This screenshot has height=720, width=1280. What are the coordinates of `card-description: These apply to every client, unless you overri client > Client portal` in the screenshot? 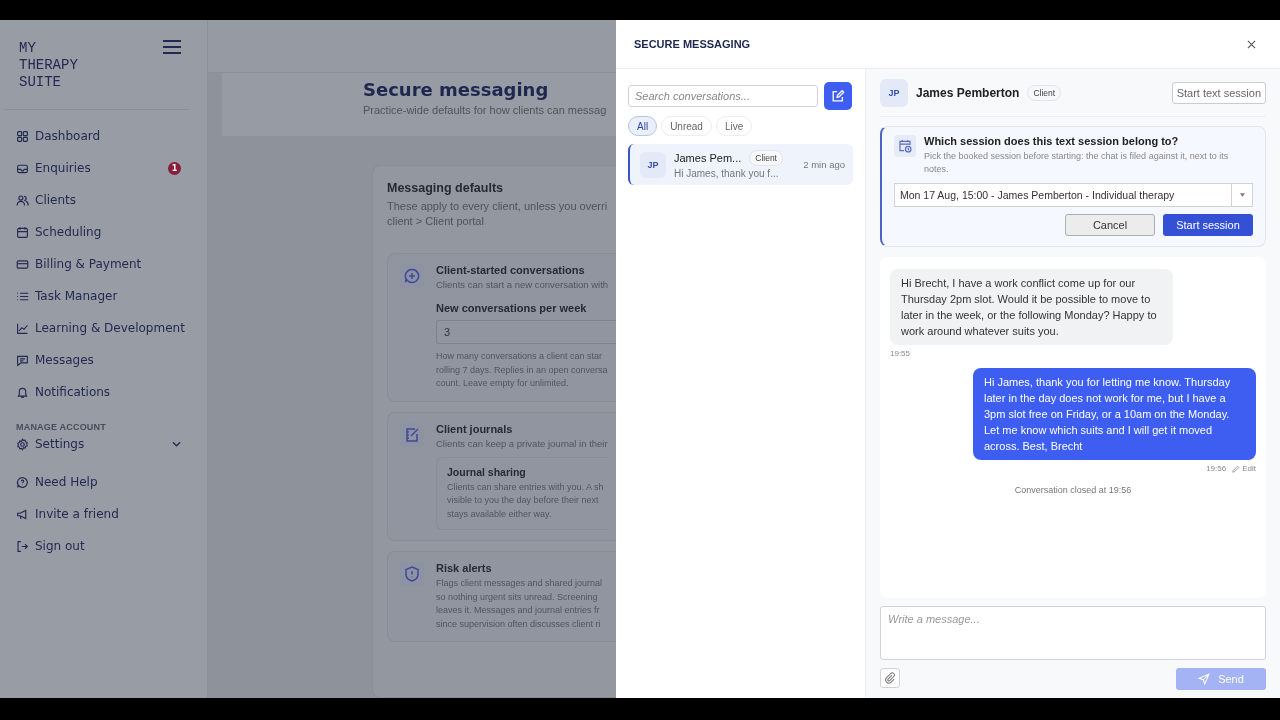 It's located at (498, 214).